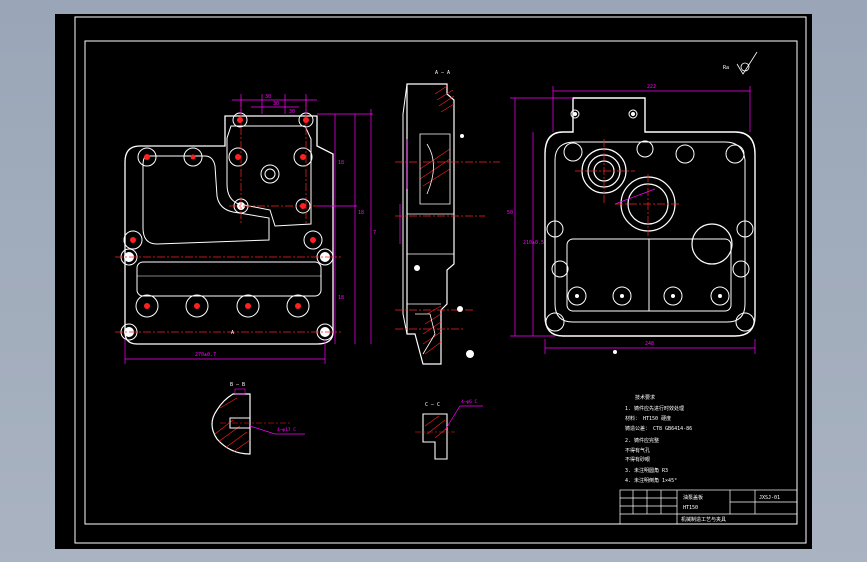  I want to click on title-school: 机械制造工艺与夹具, so click(703, 519).